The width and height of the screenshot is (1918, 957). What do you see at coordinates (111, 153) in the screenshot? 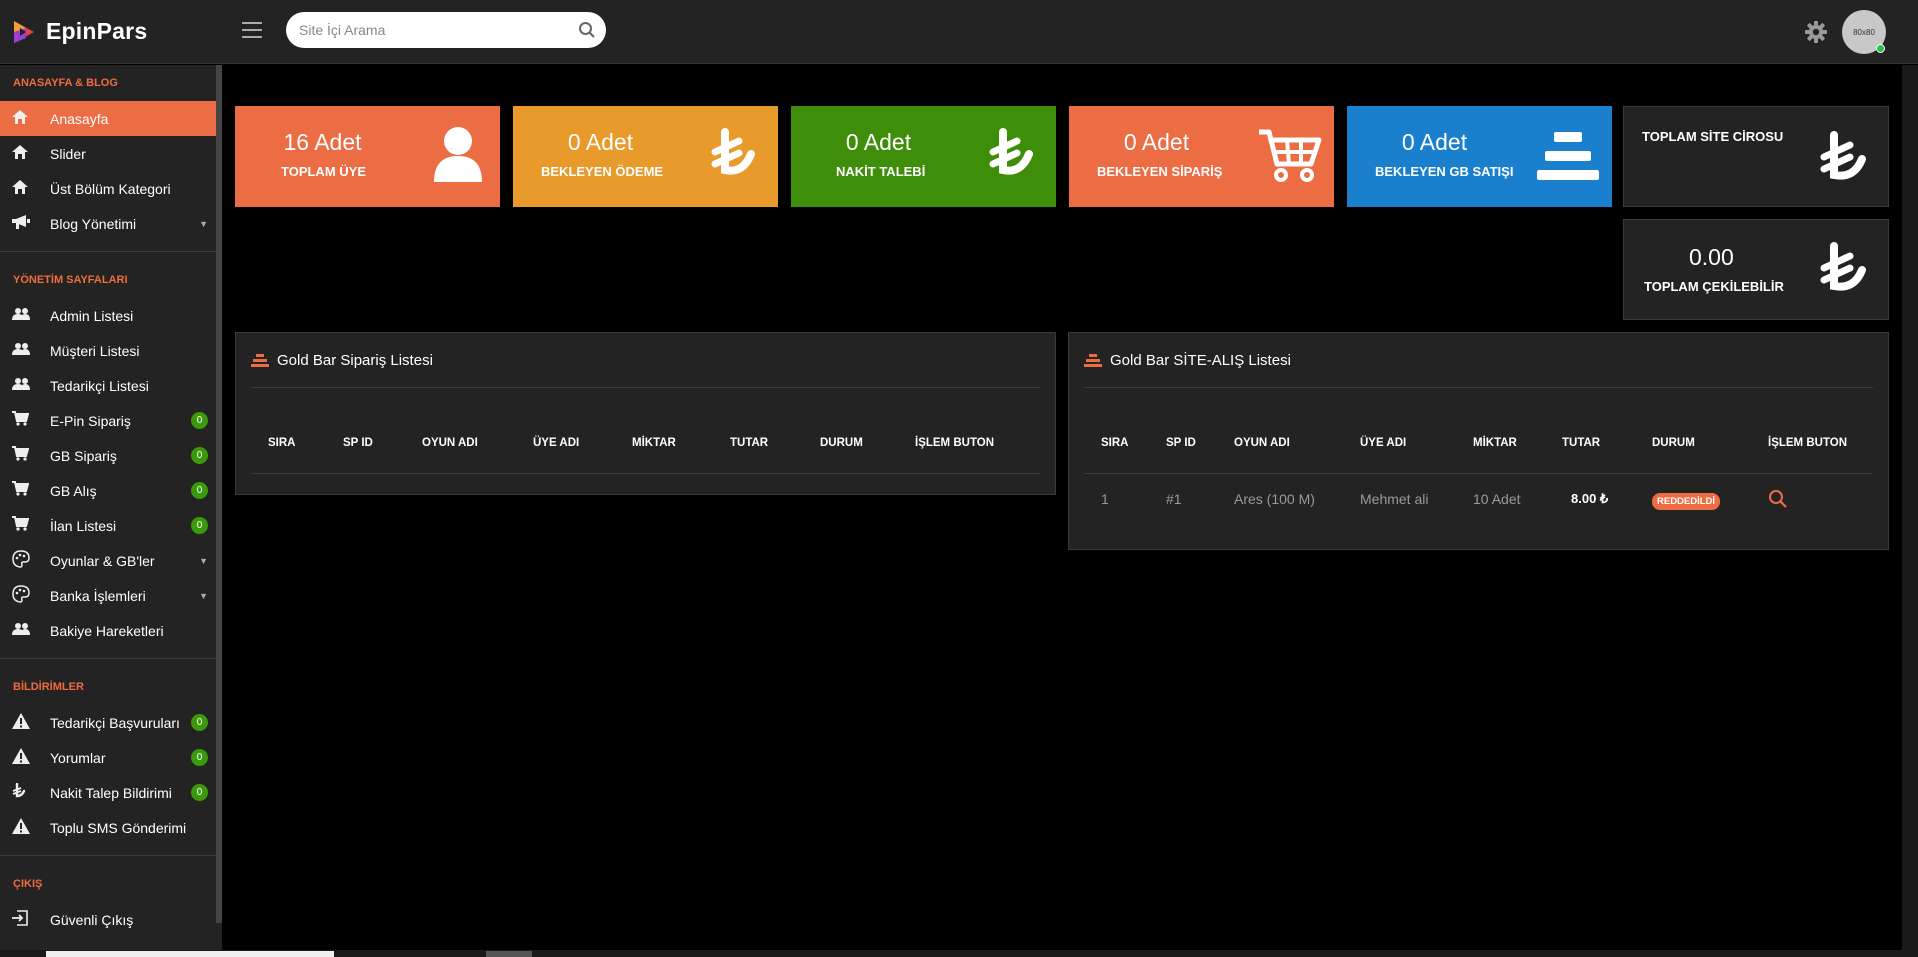
I see `sidebar-item-slider: Slider` at bounding box center [111, 153].